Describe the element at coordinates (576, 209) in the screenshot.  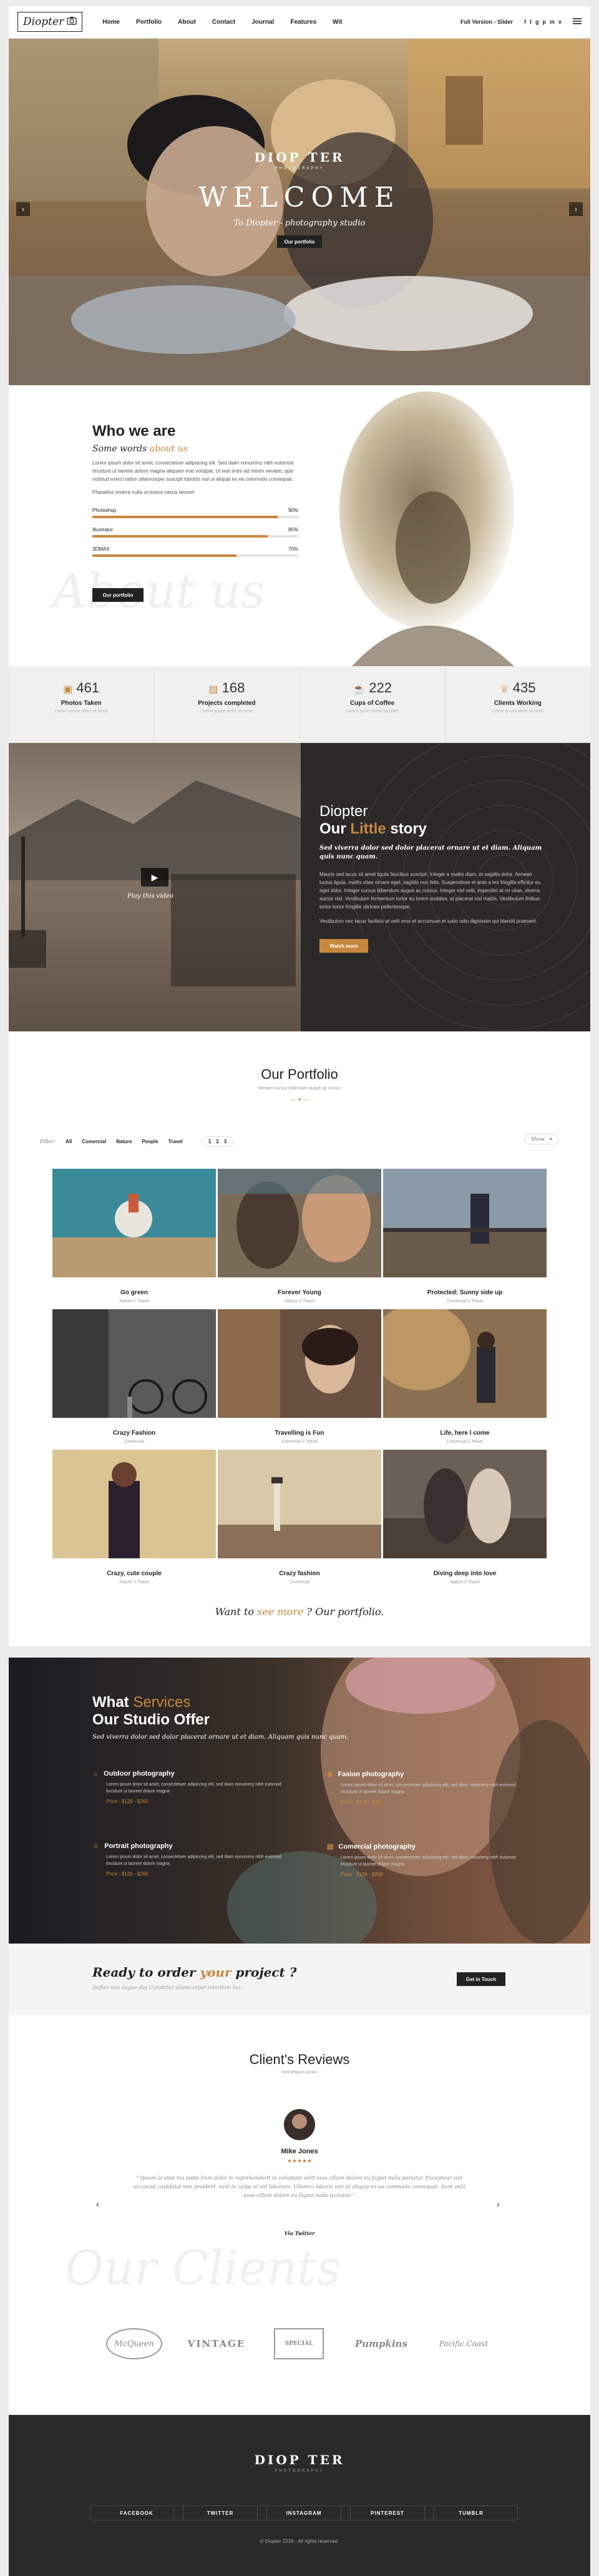
I see `hero-next-arrow: ›` at that location.